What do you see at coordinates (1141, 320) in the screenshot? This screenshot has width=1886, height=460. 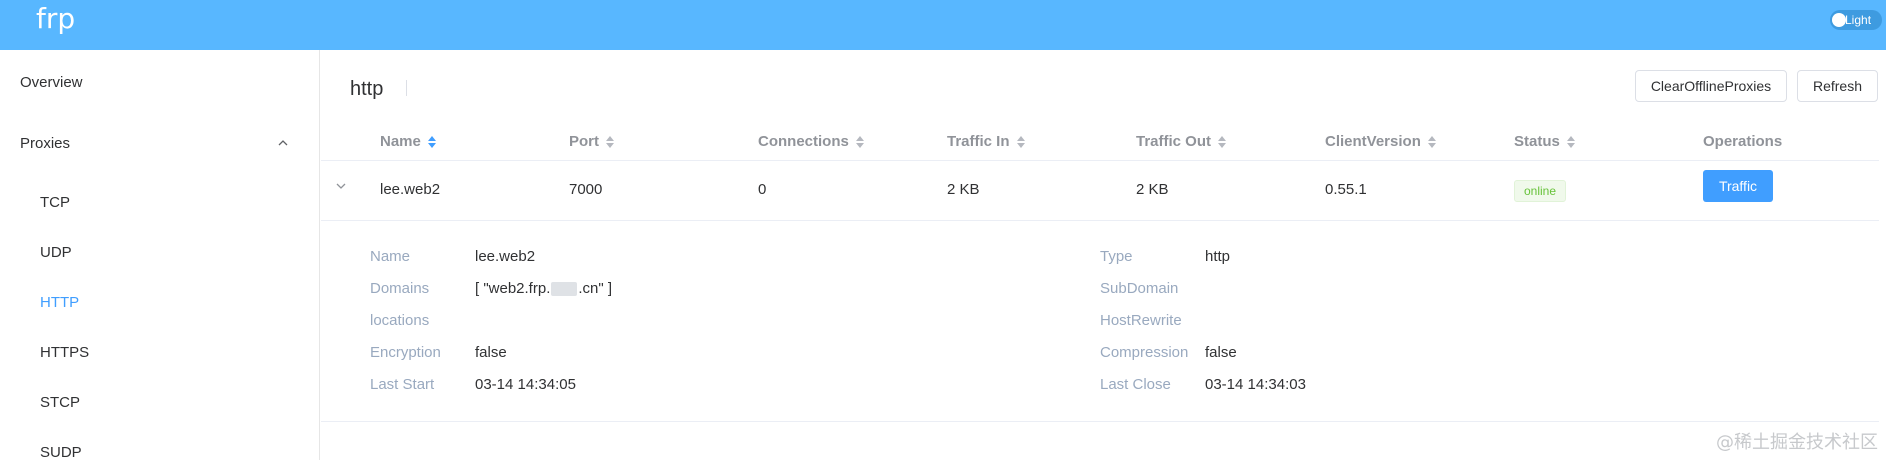 I see `detail-label-host-rewrite: HostRewrite` at bounding box center [1141, 320].